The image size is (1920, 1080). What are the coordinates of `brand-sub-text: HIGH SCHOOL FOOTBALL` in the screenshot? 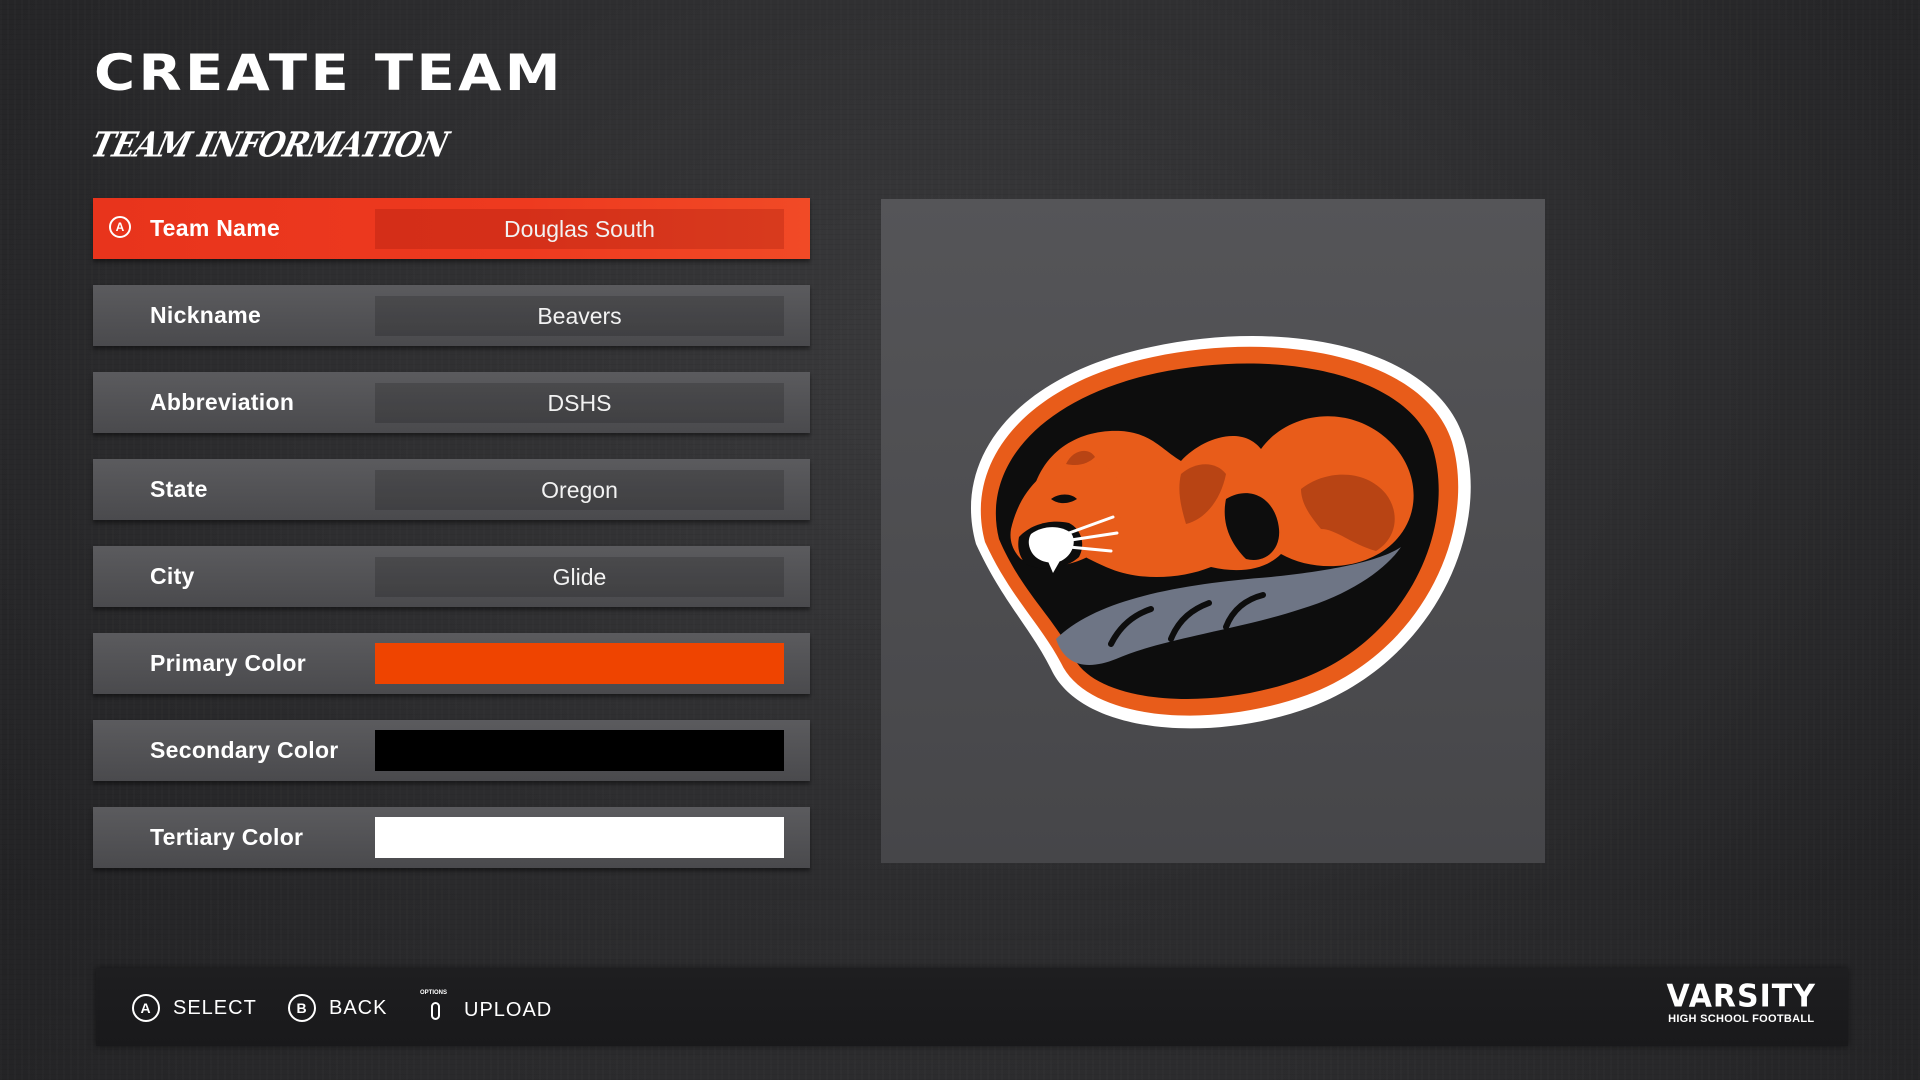 It's located at (1741, 1019).